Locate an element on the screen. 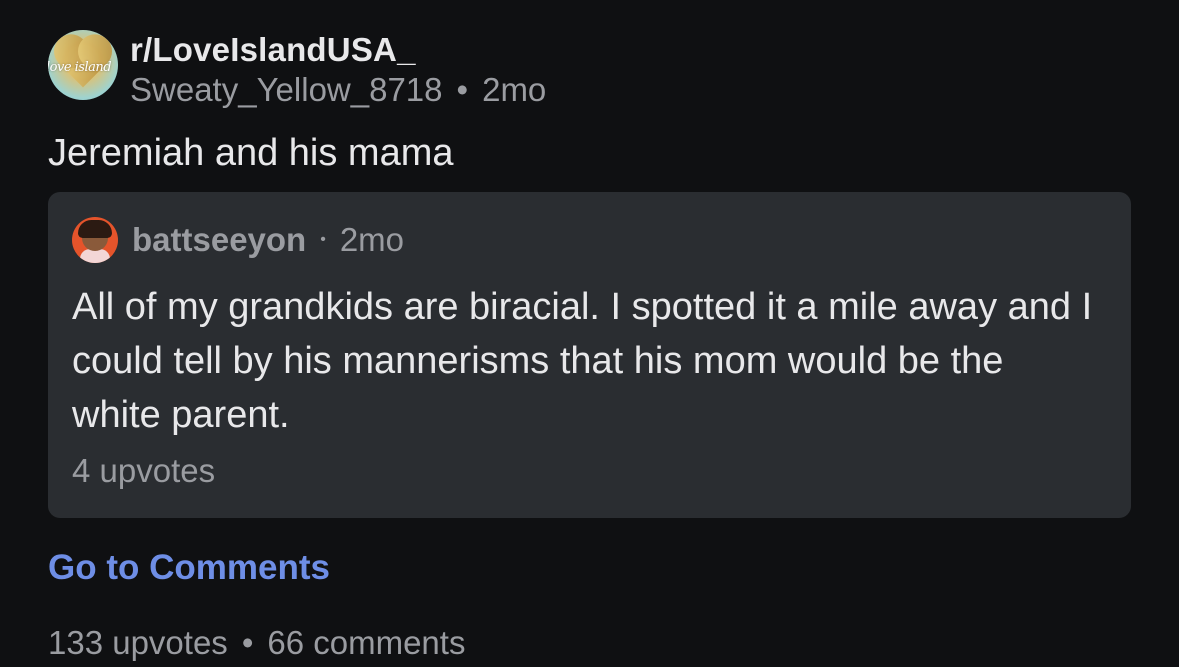 The width and height of the screenshot is (1179, 667). comment-username: battseeyon is located at coordinates (219, 240).